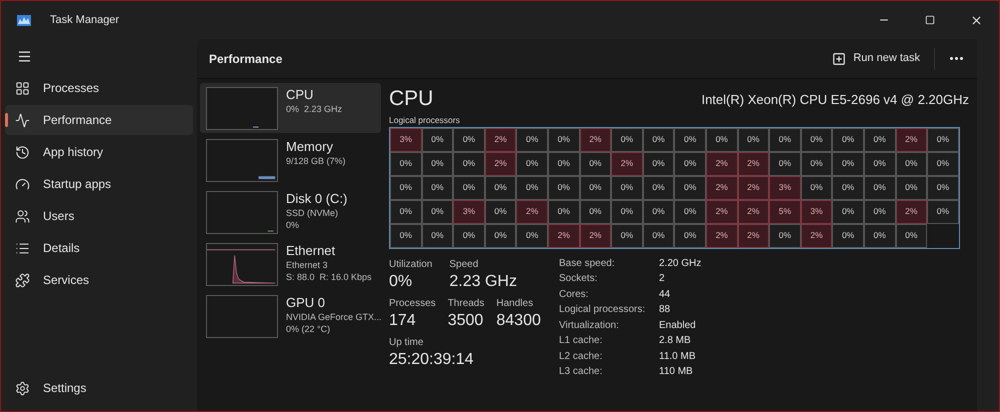 The width and height of the screenshot is (1000, 412). What do you see at coordinates (425, 120) in the screenshot?
I see `grid-label: Logical processors` at bounding box center [425, 120].